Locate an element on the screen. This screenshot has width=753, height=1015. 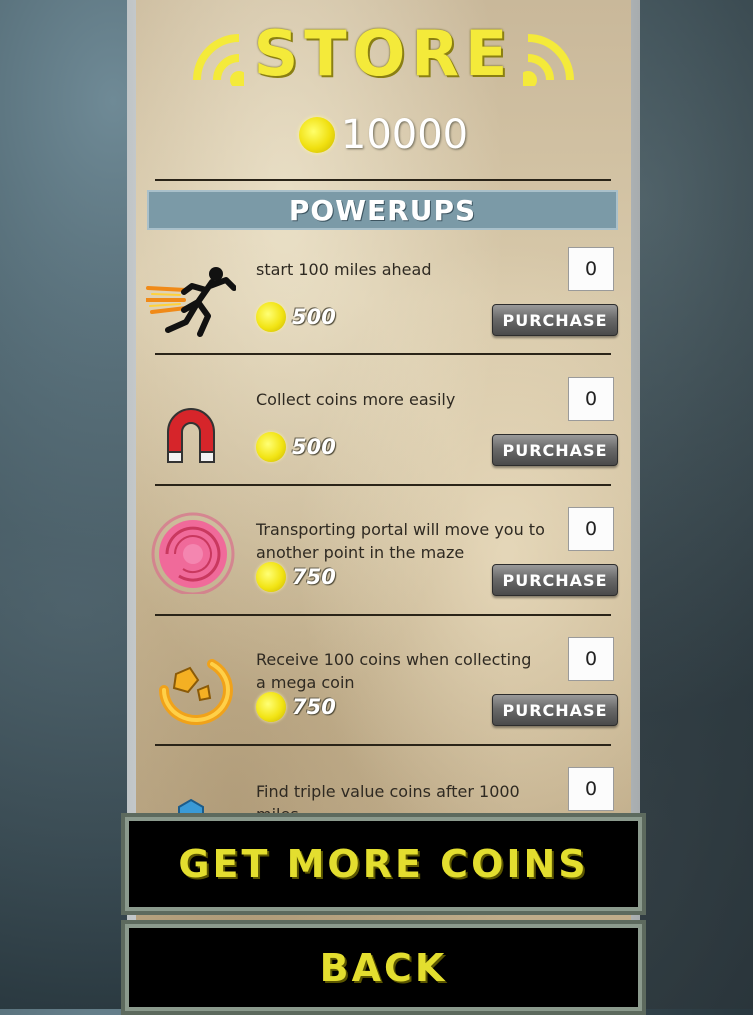
mega-coin-icon is located at coordinates (196, 692).